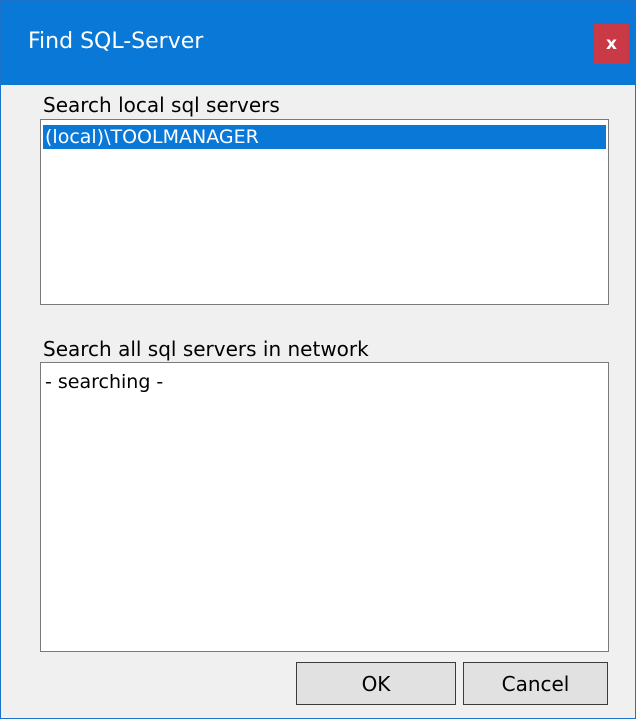 The image size is (636, 719). I want to click on title-bar: Find SQL-Server x, so click(318, 43).